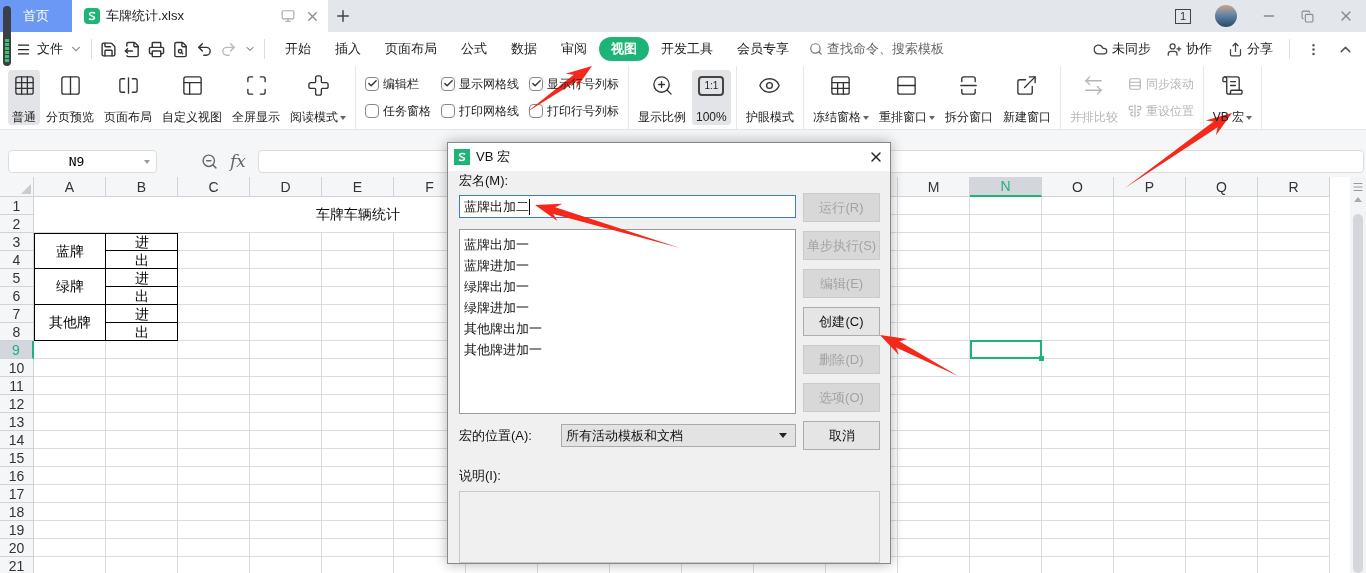 The height and width of the screenshot is (573, 1366). I want to click on checkbox-label: 打印行号列标, so click(583, 112).